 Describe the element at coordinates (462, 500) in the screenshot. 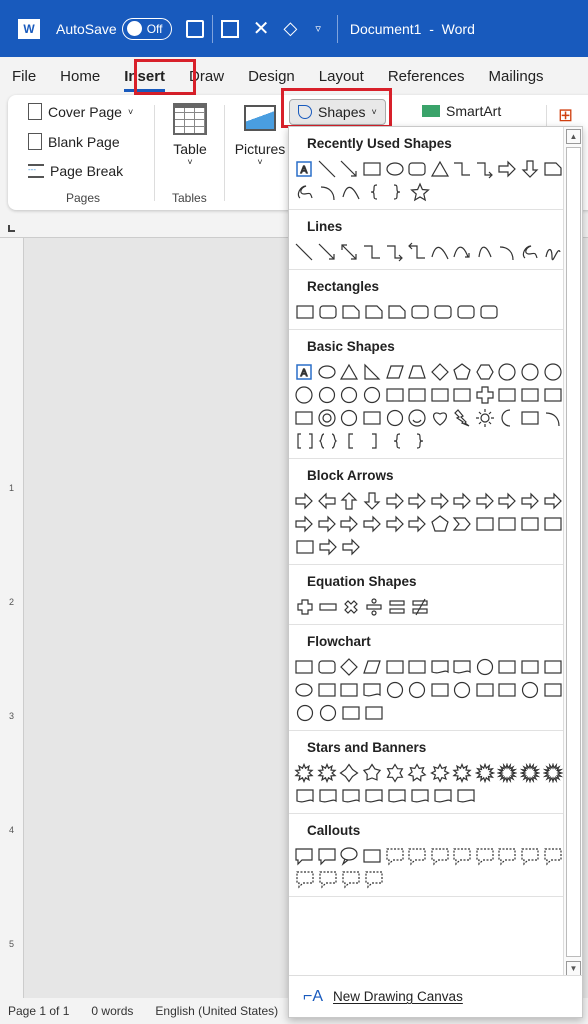

I see `lrup-shape-icon` at that location.